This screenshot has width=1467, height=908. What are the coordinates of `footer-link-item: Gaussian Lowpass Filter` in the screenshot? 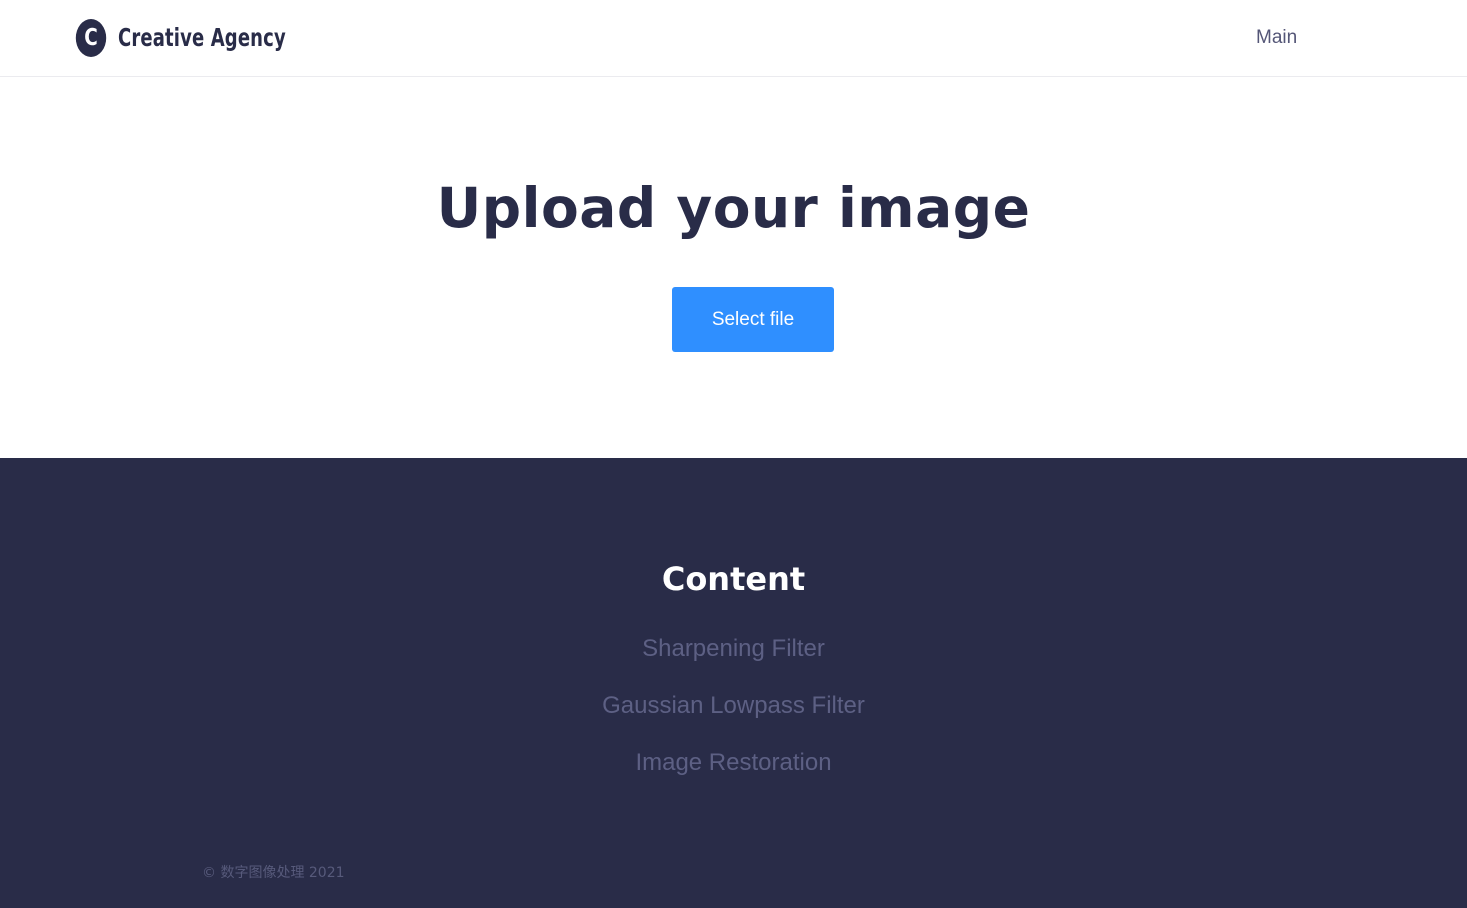 It's located at (733, 718).